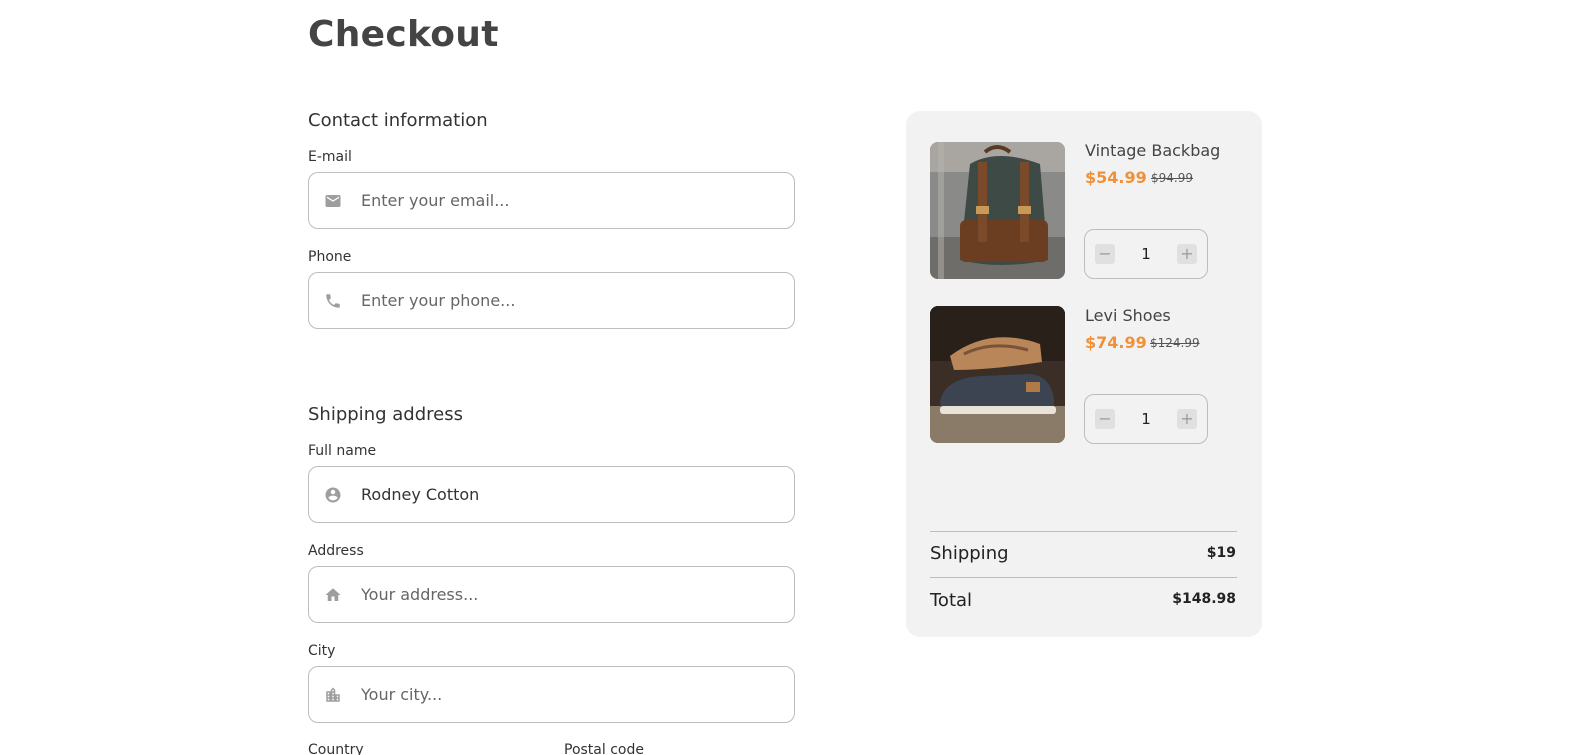  What do you see at coordinates (336, 551) in the screenshot?
I see `address-label: Address` at bounding box center [336, 551].